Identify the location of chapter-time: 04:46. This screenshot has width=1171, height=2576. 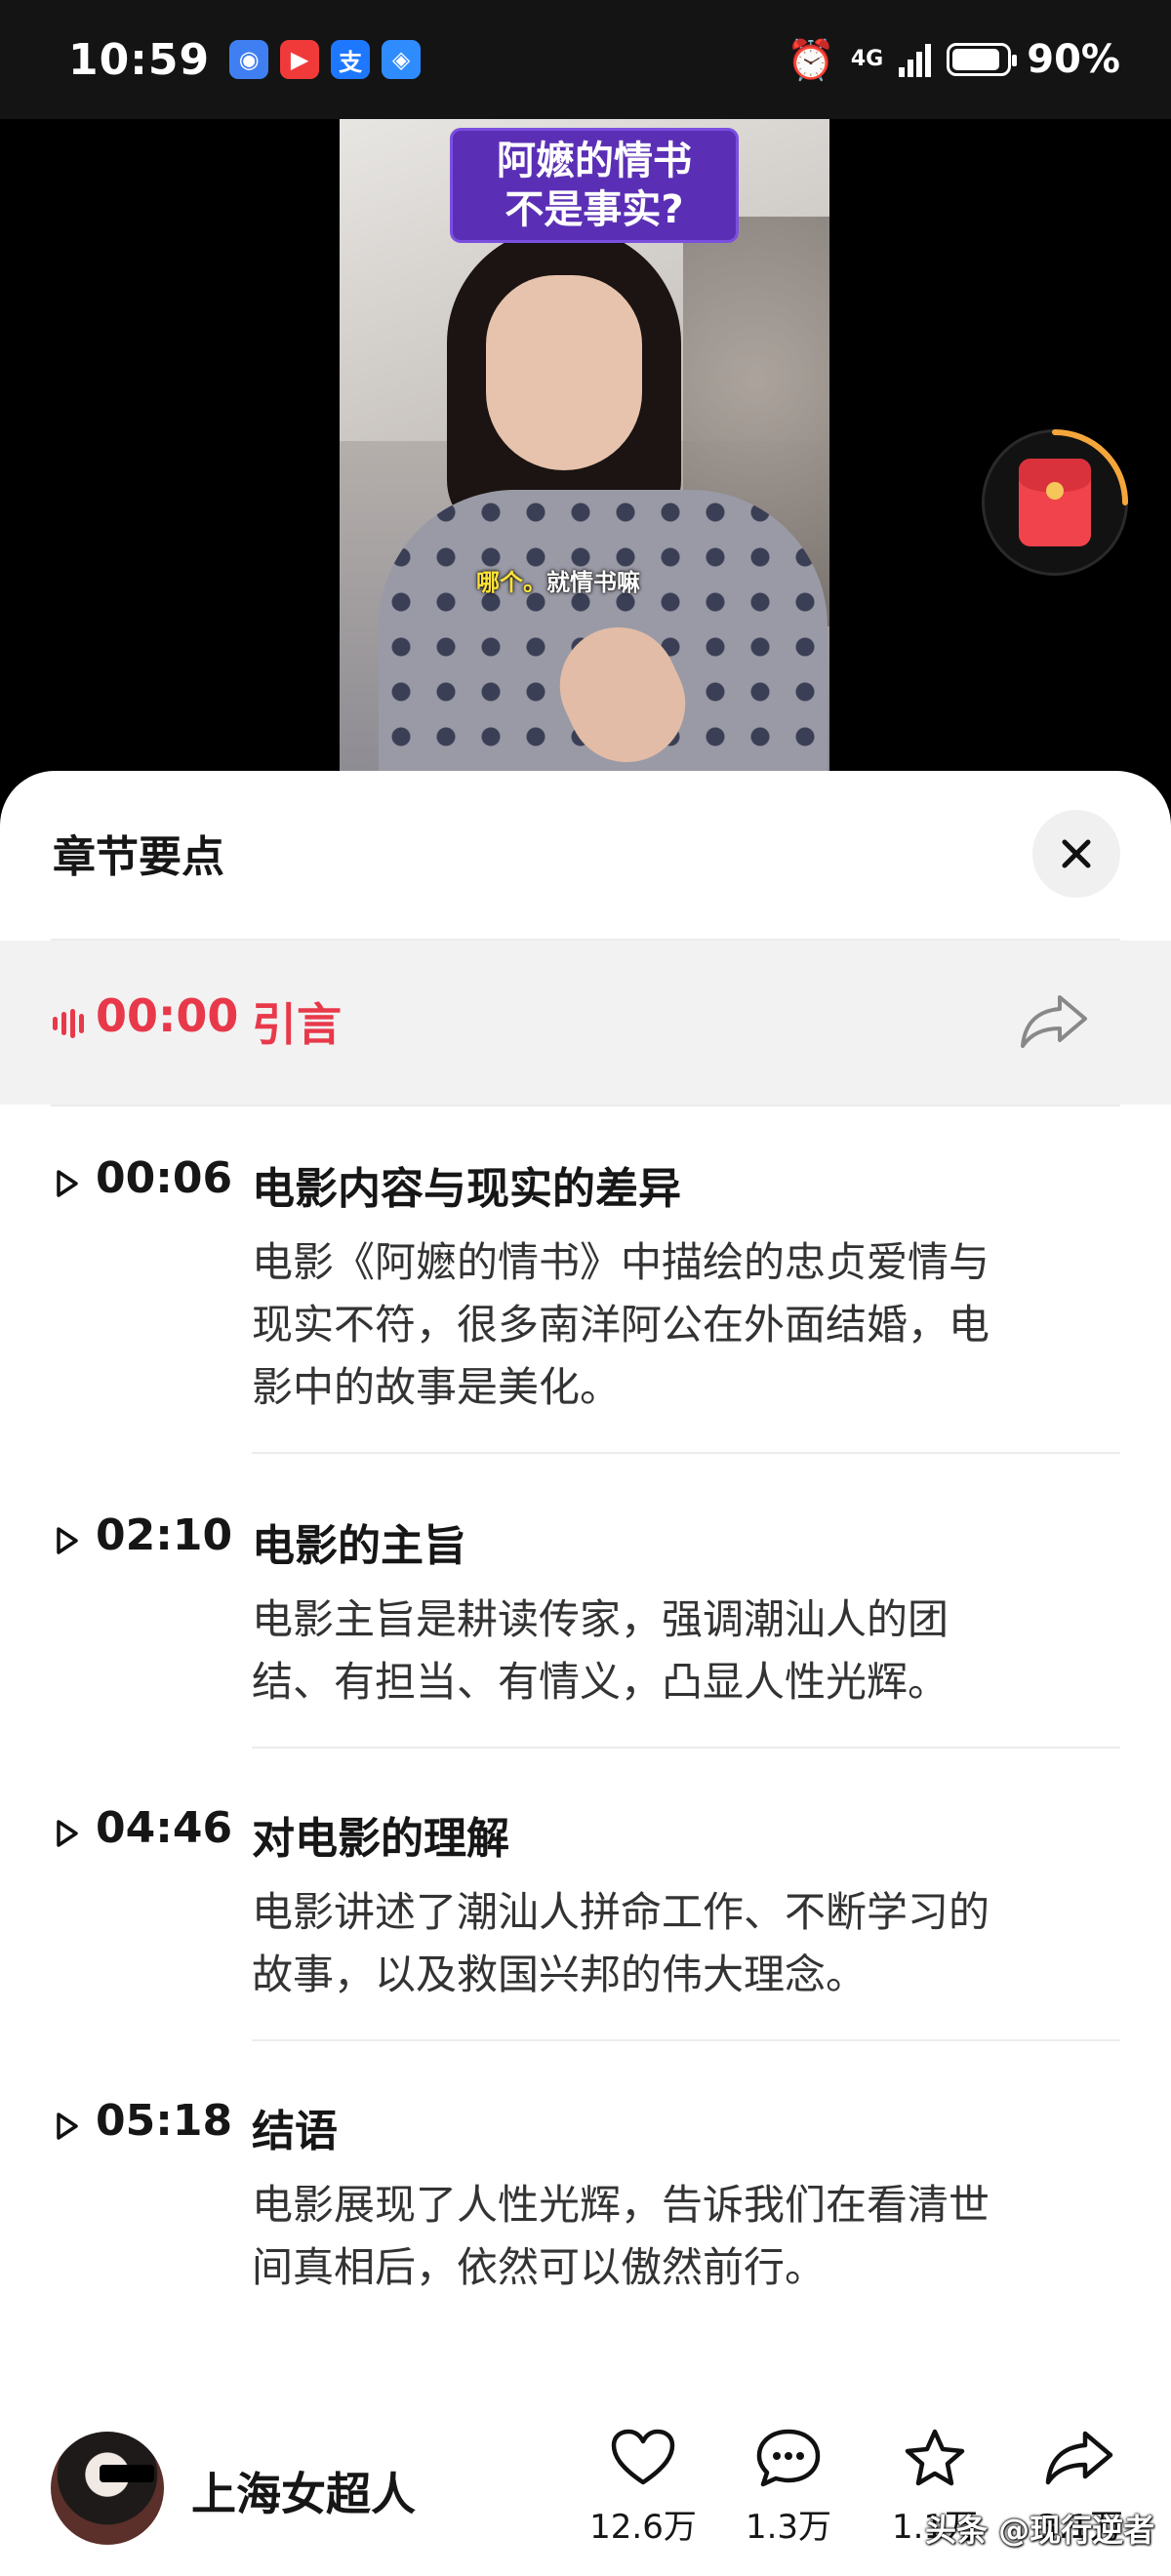
(164, 1828).